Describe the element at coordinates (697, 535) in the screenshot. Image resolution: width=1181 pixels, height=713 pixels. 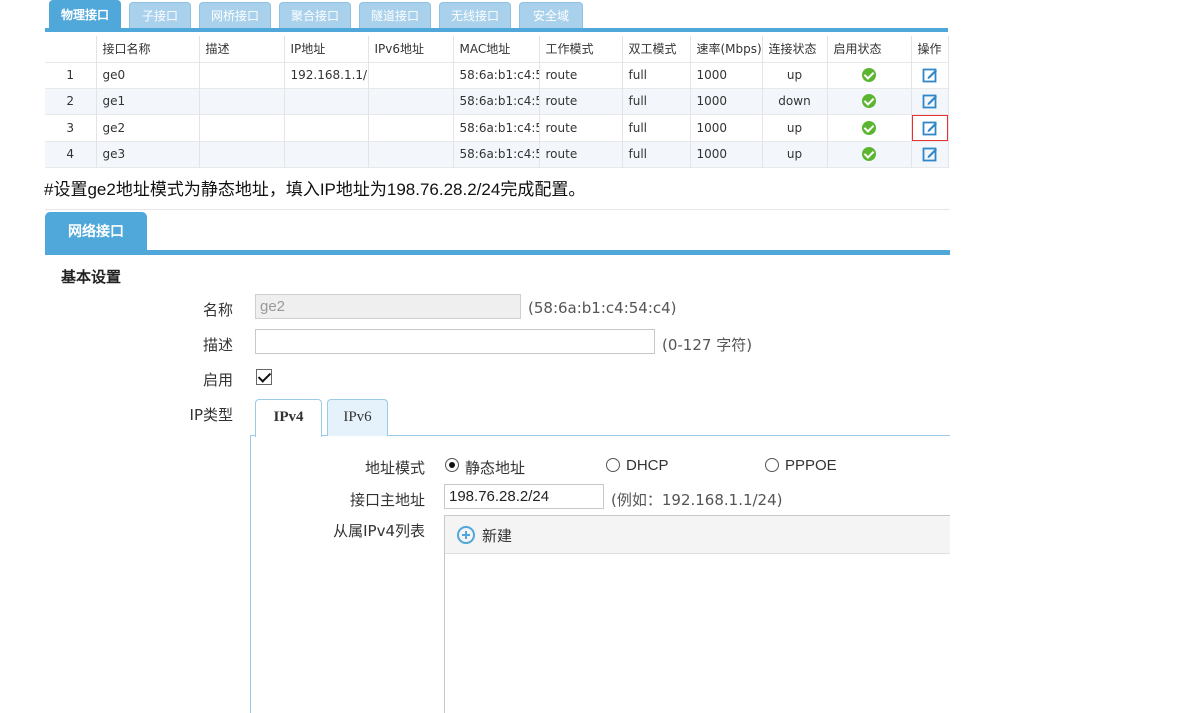
I see `list-toolbar: 新建` at that location.